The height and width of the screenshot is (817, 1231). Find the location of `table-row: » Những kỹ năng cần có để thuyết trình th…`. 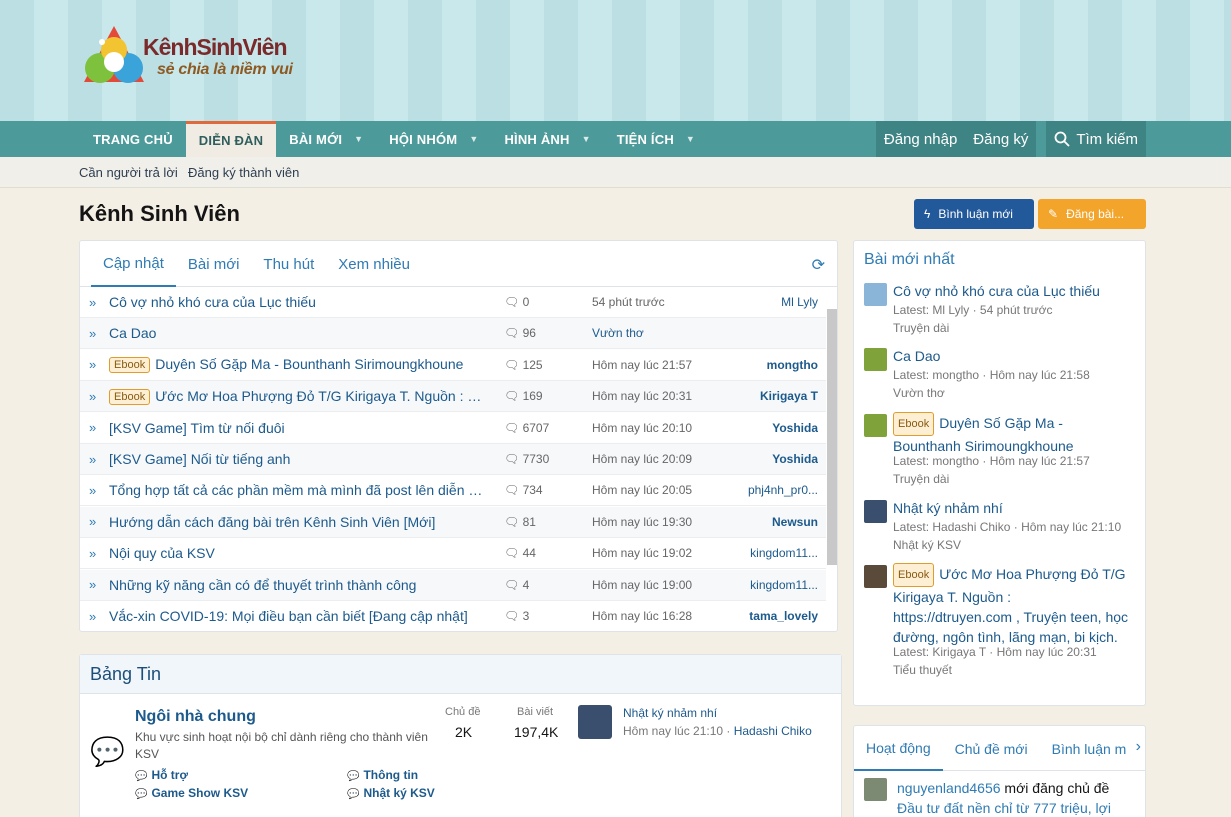

table-row: » Những kỹ năng cần có để thuyết trình th… is located at coordinates (453, 585).